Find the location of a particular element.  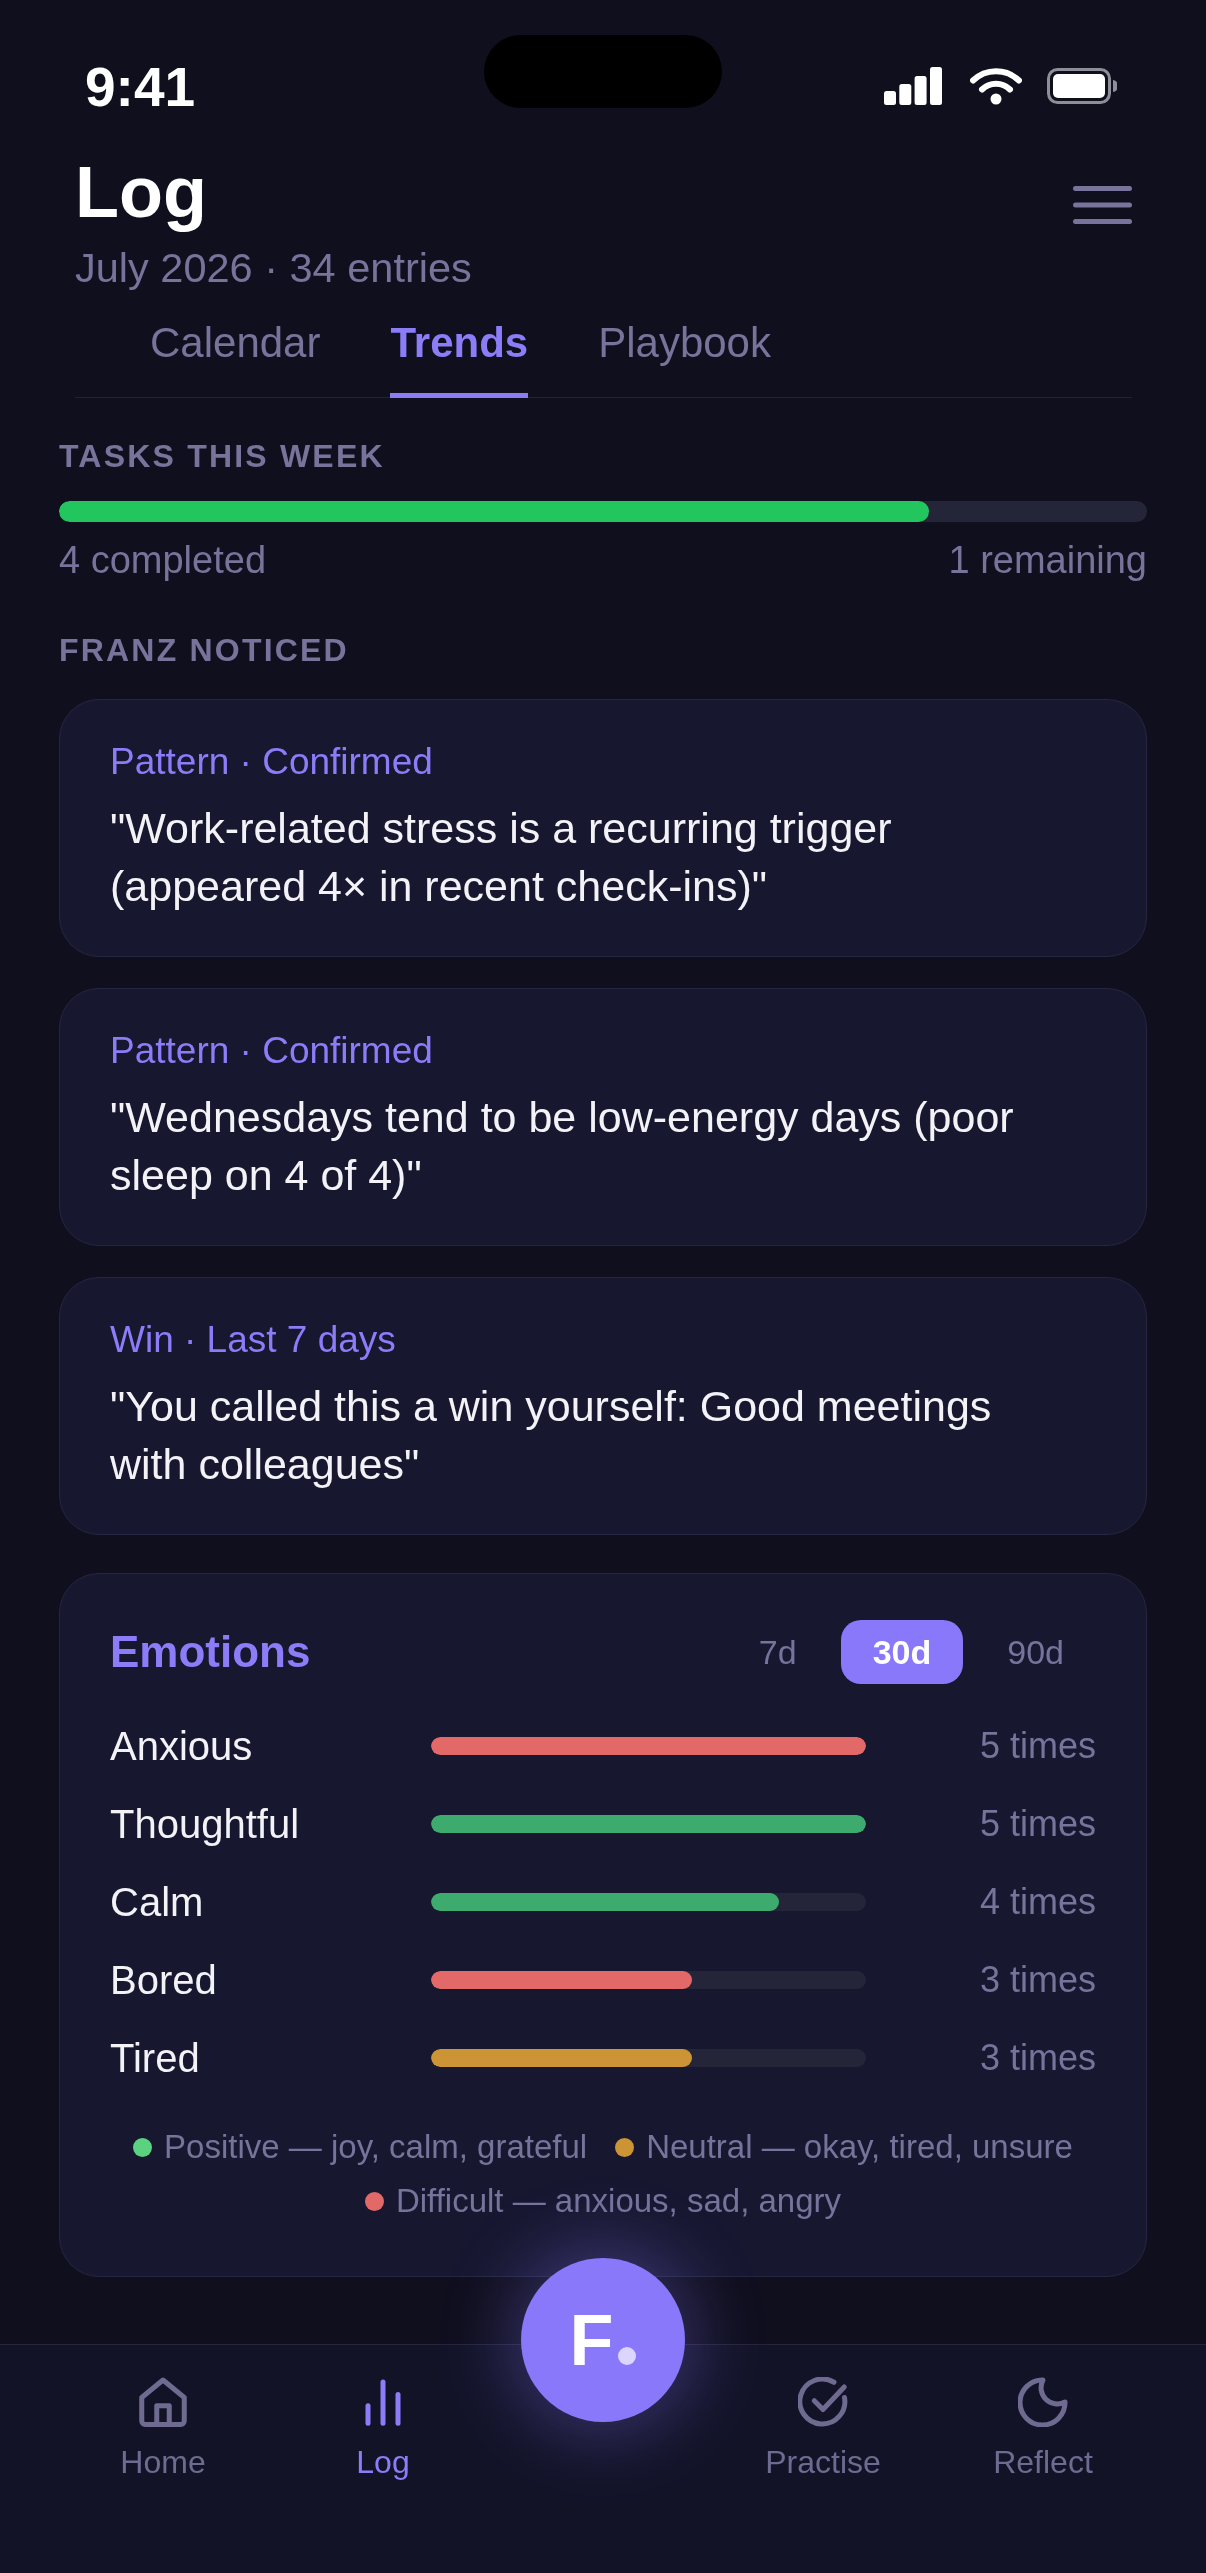

dot-icon is located at coordinates (627, 2356).